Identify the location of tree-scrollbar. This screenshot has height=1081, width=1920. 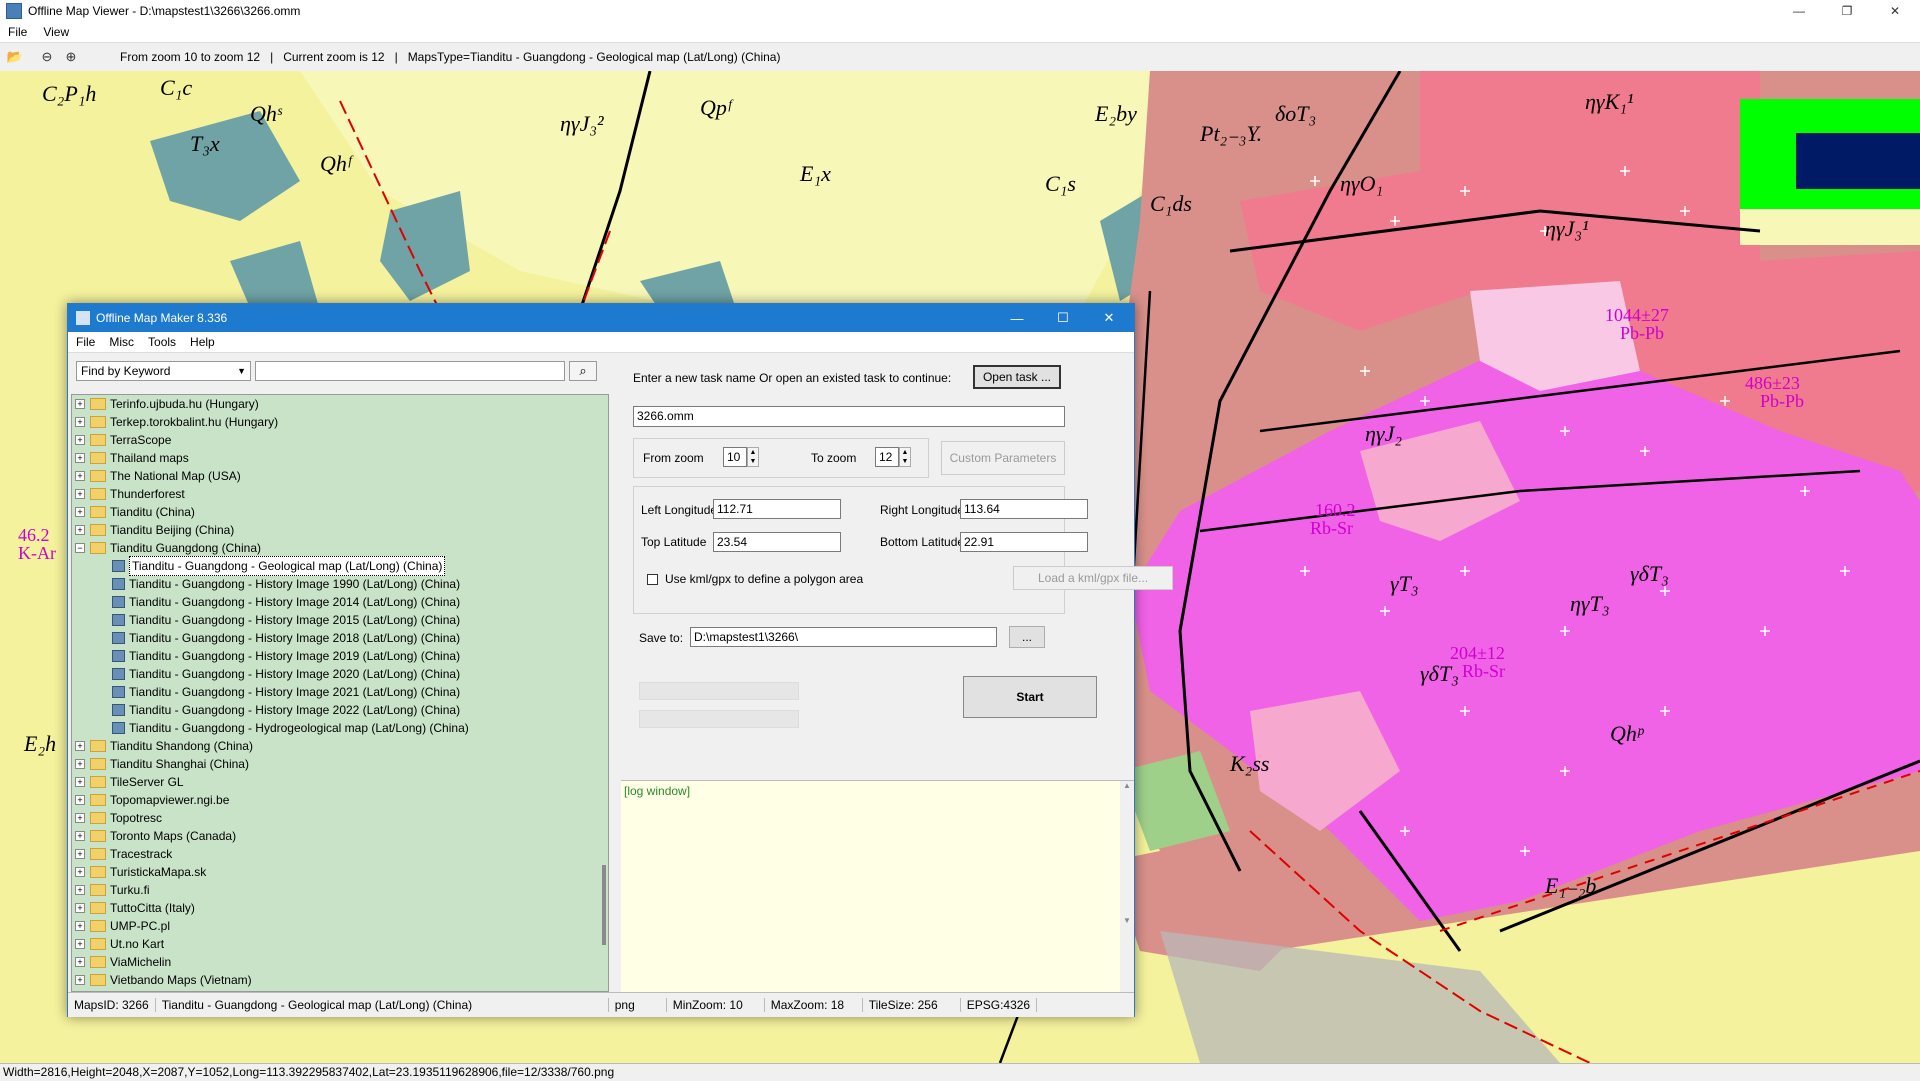
(604, 905).